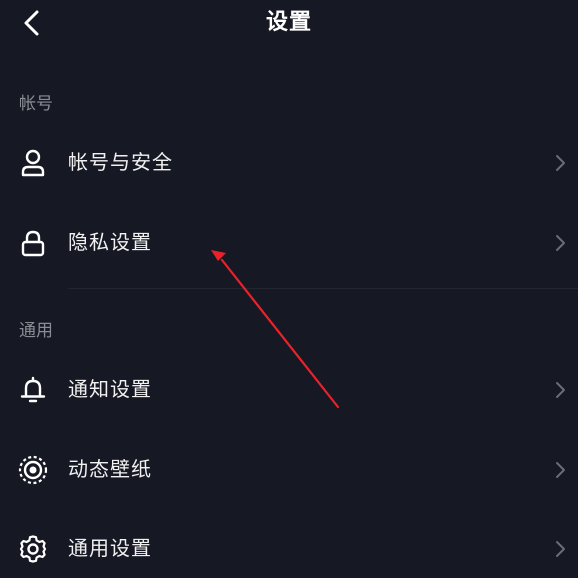  What do you see at coordinates (289, 389) in the screenshot?
I see `settings-row-notifications: 通知设置` at bounding box center [289, 389].